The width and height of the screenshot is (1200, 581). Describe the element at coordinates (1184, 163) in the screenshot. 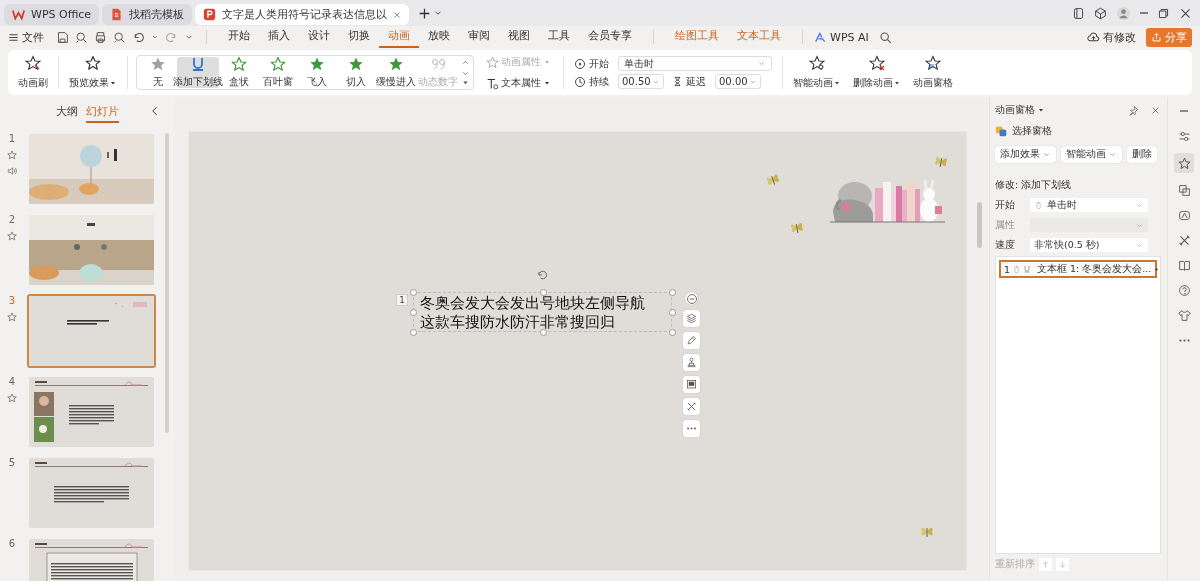

I see `star-button` at that location.